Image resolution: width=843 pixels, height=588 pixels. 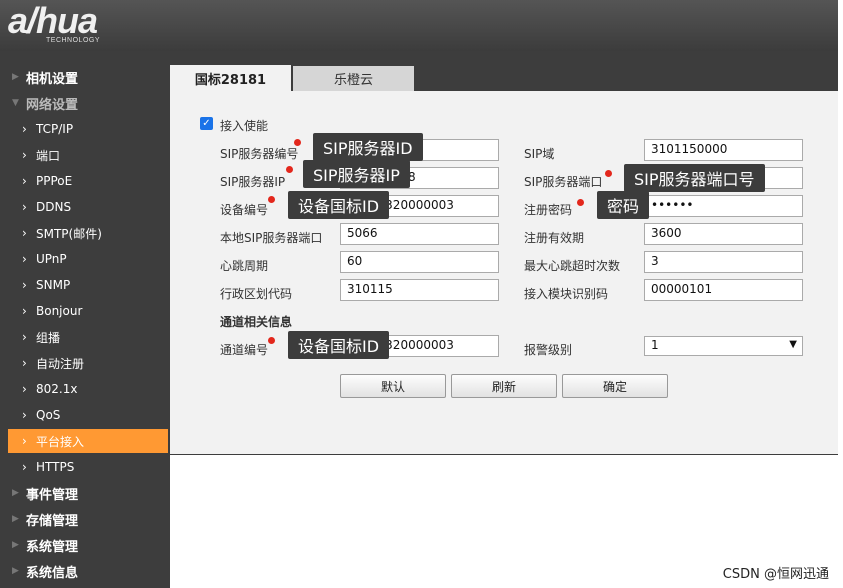 What do you see at coordinates (88, 311) in the screenshot?
I see `sidebar-item-bonjour: › Bonjour` at bounding box center [88, 311].